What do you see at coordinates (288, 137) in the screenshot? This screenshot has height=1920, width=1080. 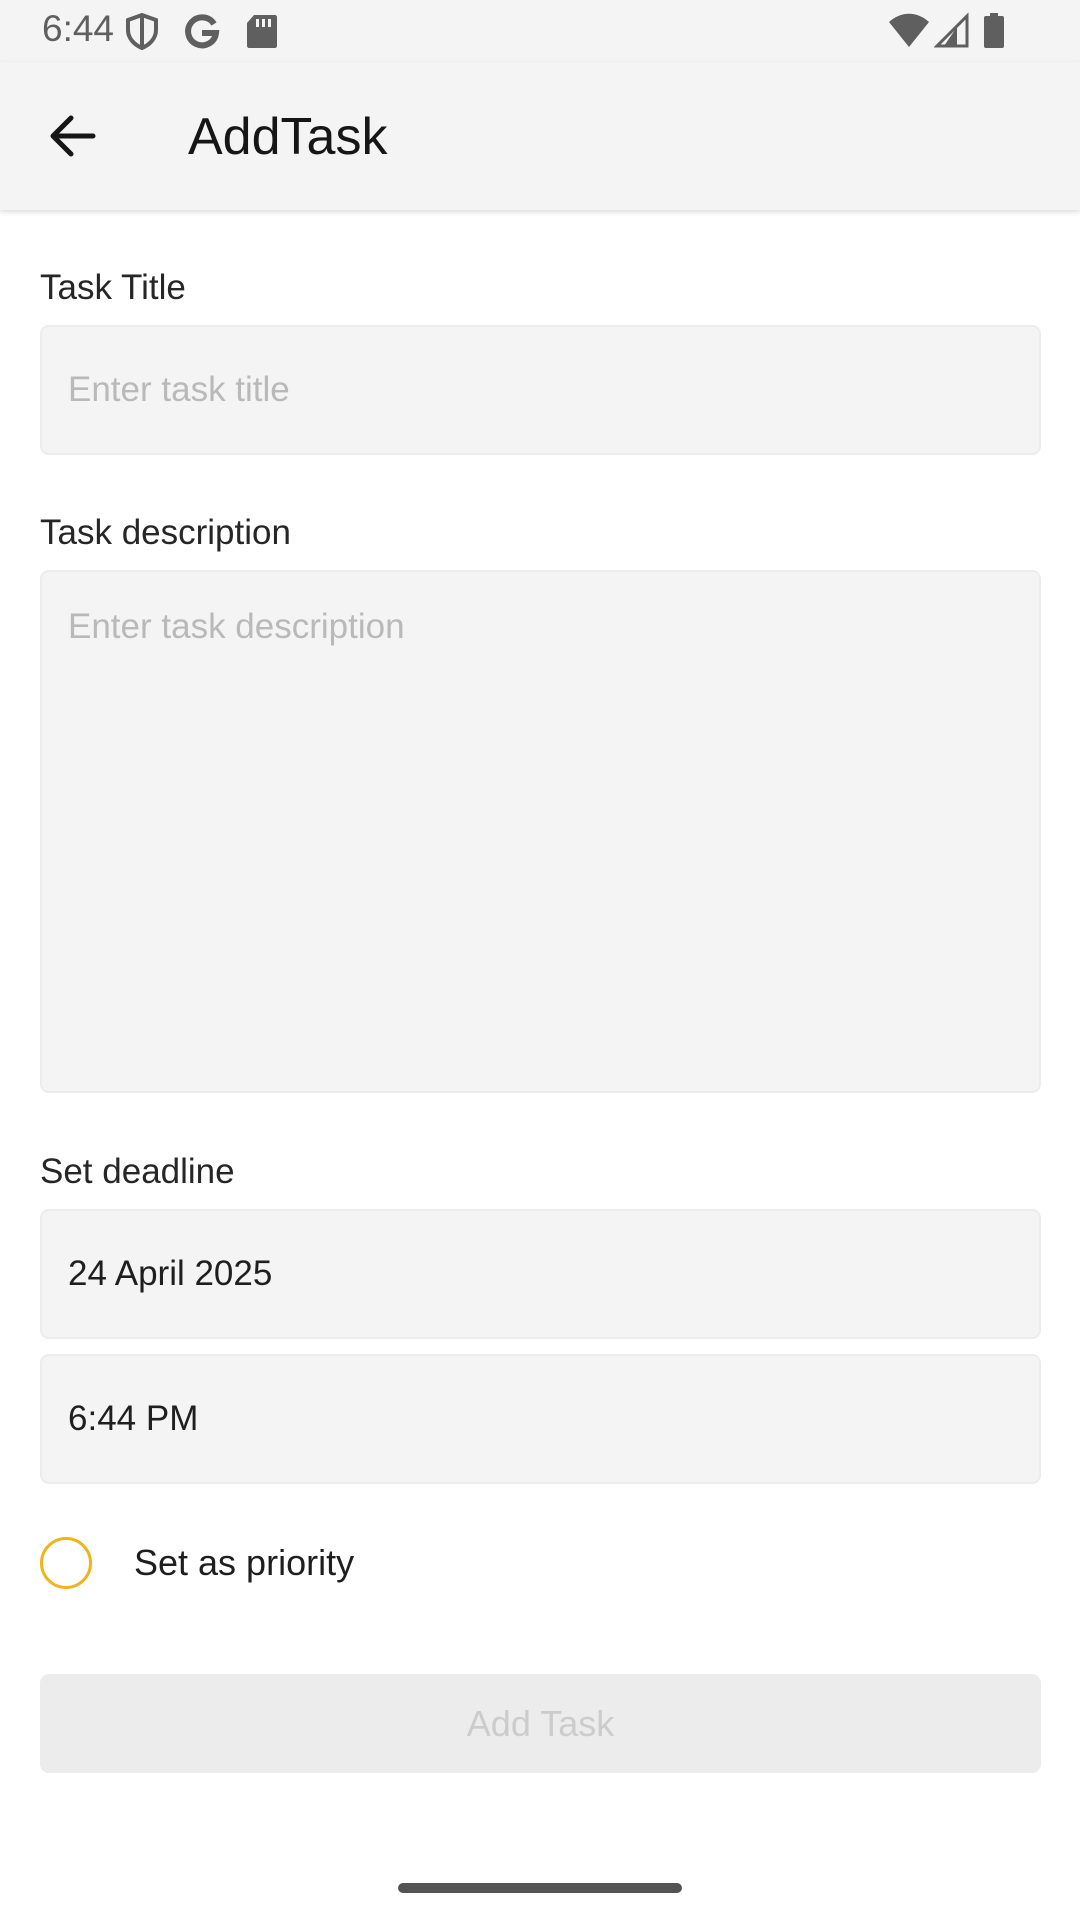 I see `page-title: AddTask` at bounding box center [288, 137].